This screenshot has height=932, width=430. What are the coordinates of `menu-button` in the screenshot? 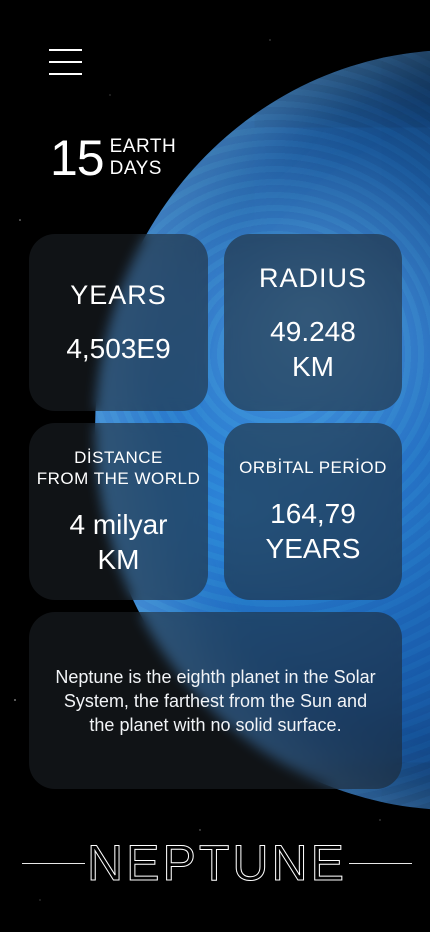 It's located at (65, 62).